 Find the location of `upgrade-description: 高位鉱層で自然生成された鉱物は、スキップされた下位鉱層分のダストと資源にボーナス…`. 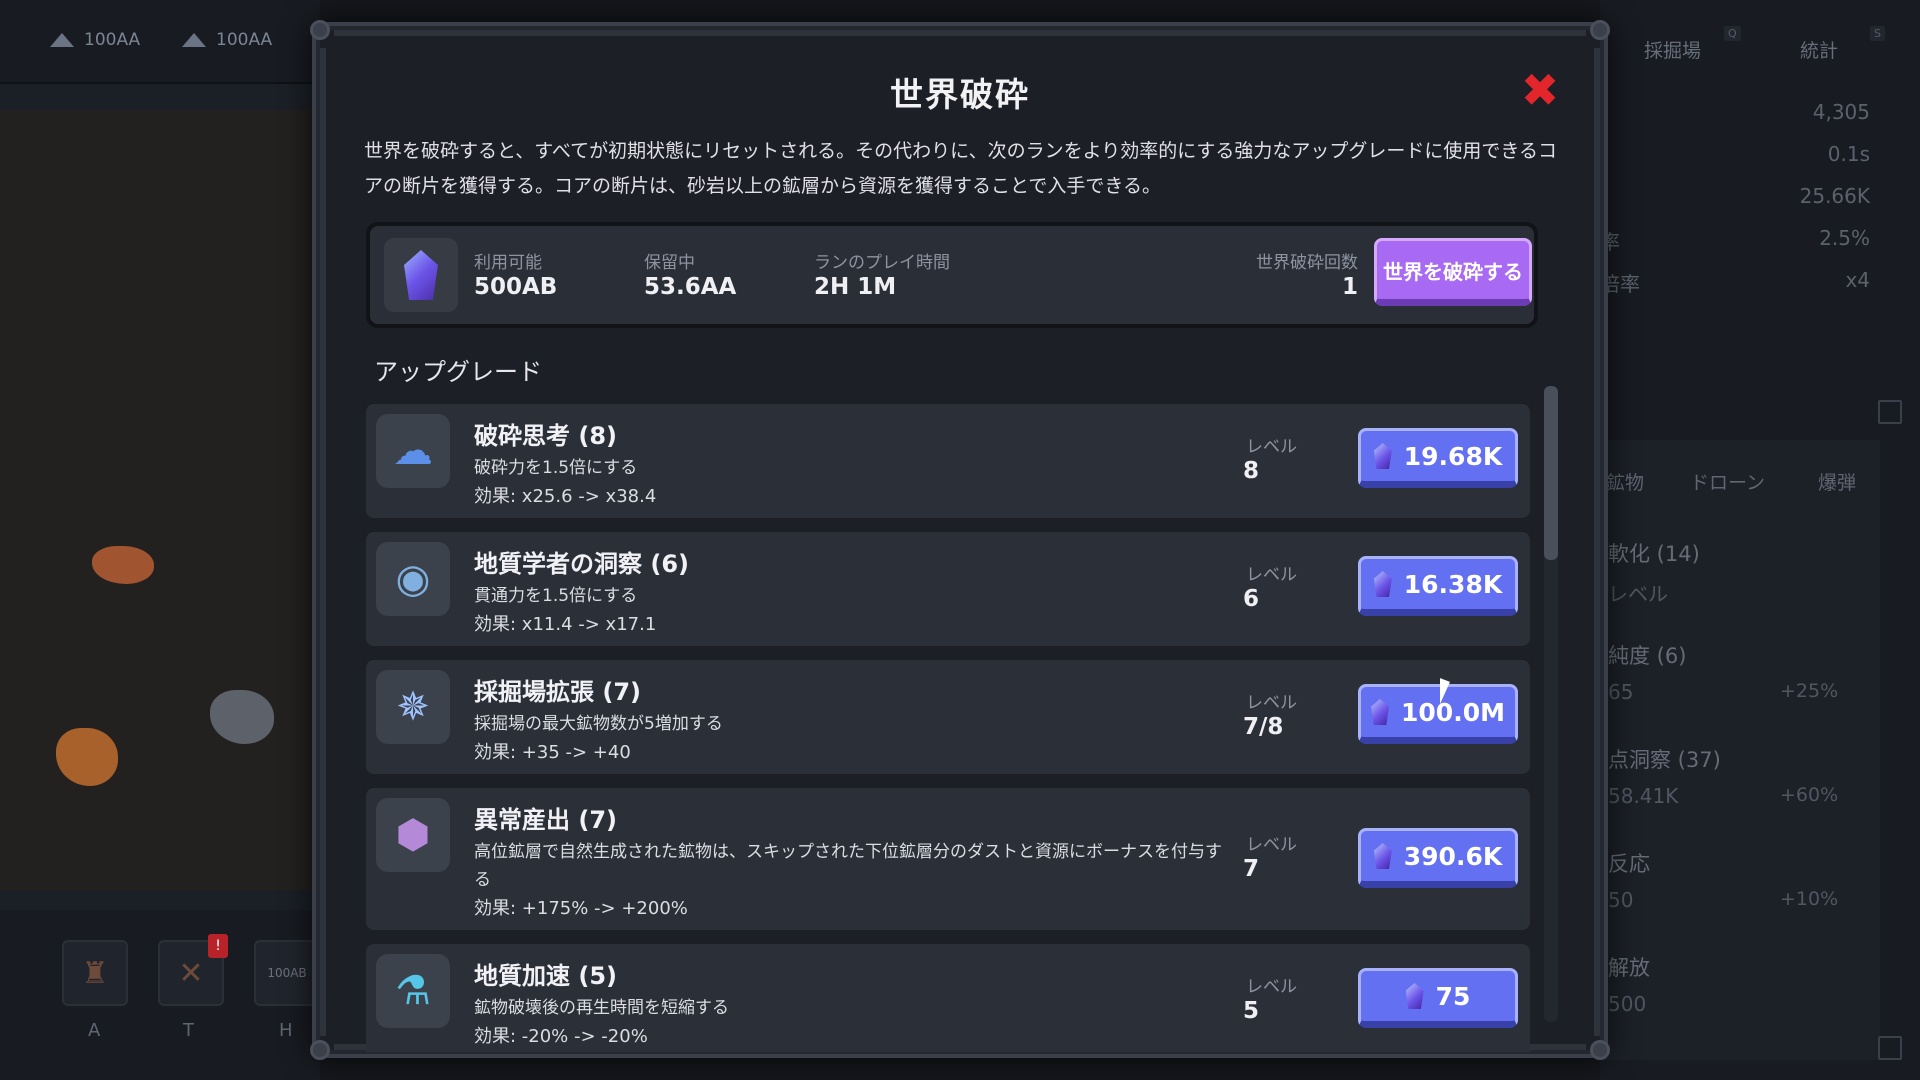

upgrade-description: 高位鉱層で自然生成された鉱物は、スキップされた下位鉱層分のダストと資源にボーナス… is located at coordinates (848, 866).